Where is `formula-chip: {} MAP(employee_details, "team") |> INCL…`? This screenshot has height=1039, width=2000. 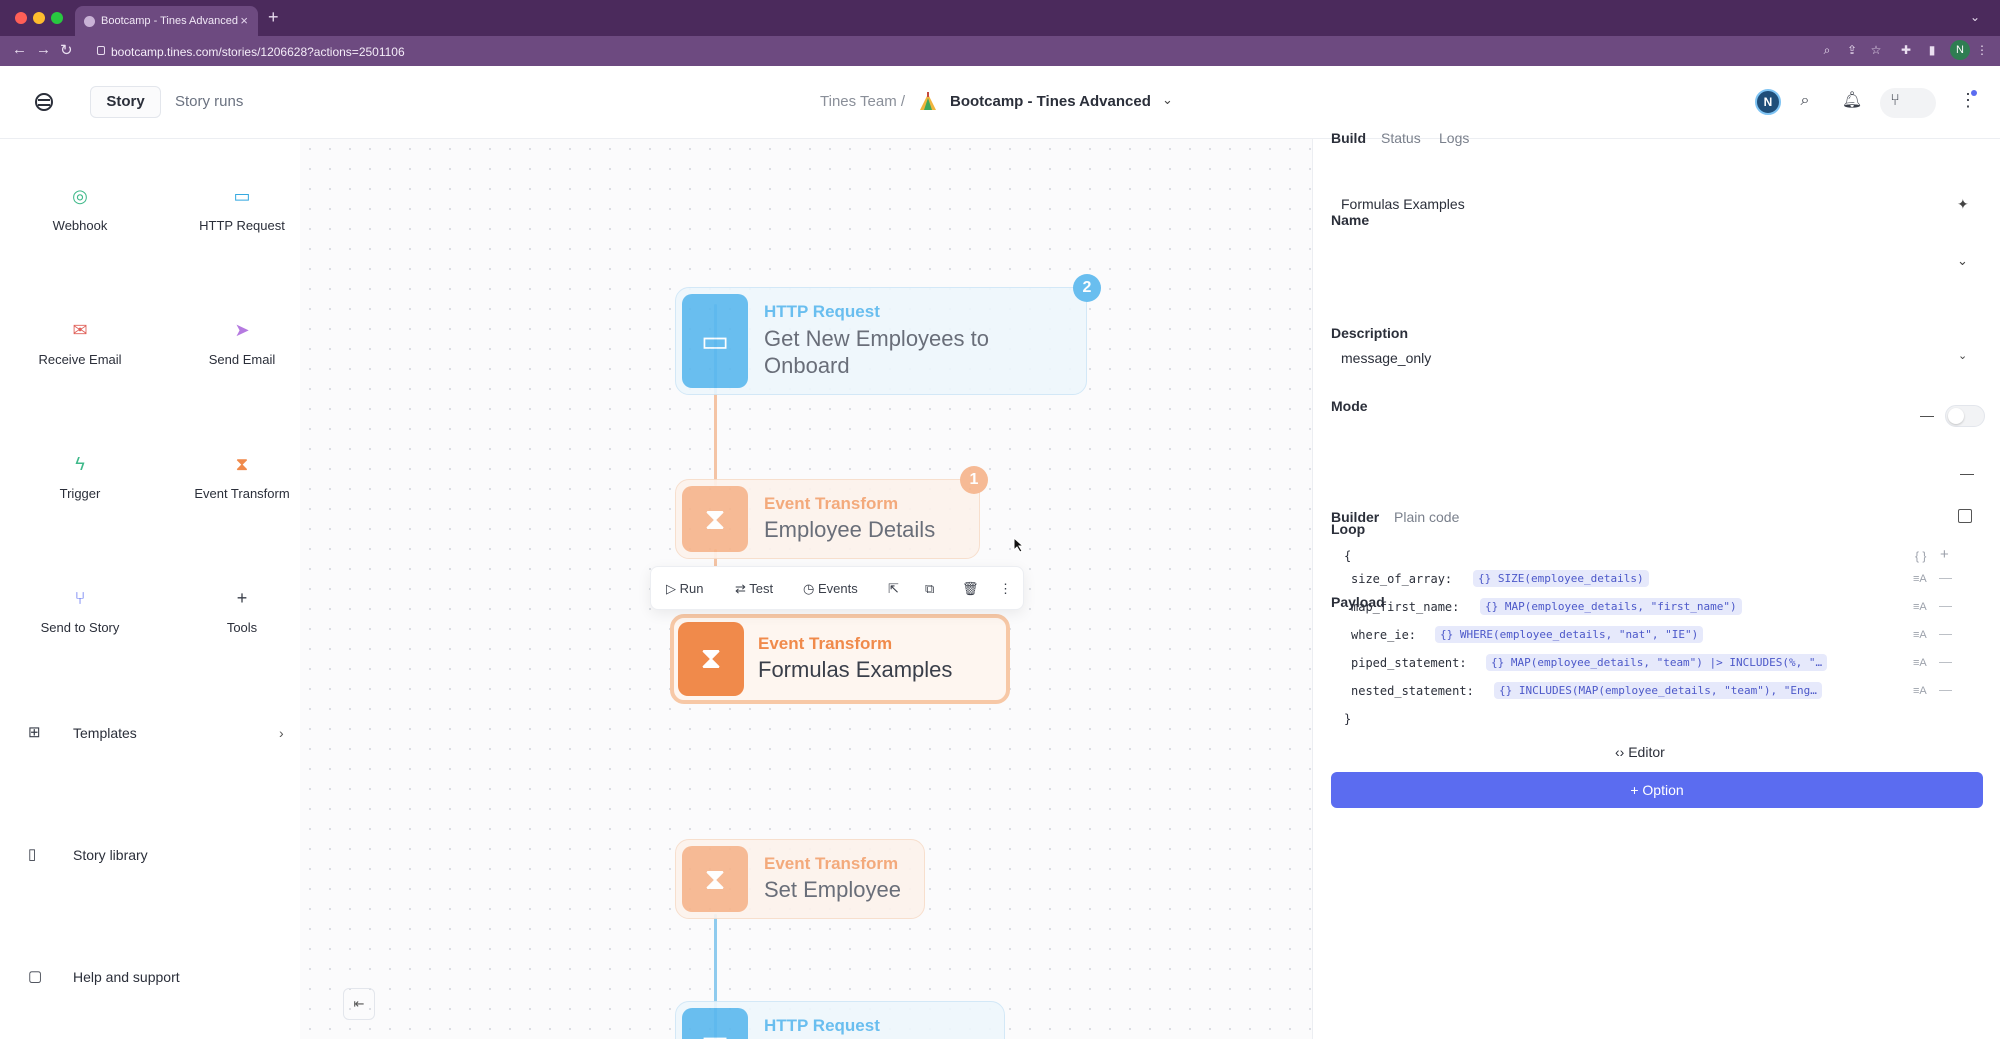 formula-chip: {} MAP(employee_details, "team") |> INCL… is located at coordinates (1657, 662).